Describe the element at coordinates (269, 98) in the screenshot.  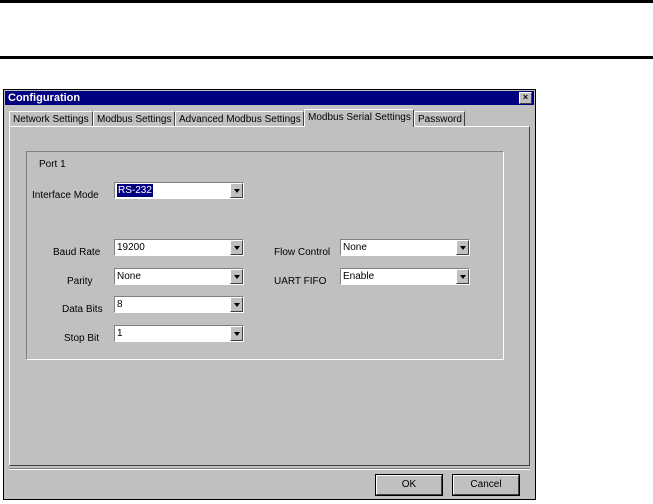
I see `title-bar: Configuration ×` at that location.